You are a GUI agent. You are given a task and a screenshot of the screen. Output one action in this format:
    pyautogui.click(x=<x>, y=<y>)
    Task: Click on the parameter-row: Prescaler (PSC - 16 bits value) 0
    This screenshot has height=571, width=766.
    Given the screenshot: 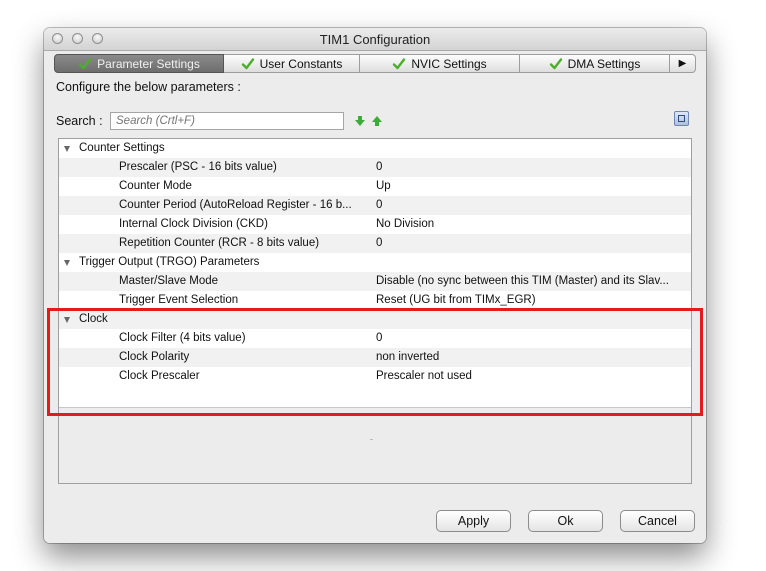 What is the action you would take?
    pyautogui.click(x=375, y=167)
    